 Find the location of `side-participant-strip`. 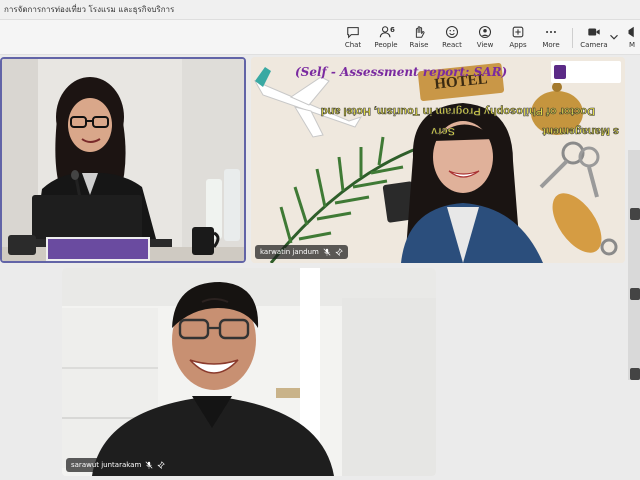

side-participant-strip is located at coordinates (634, 265).